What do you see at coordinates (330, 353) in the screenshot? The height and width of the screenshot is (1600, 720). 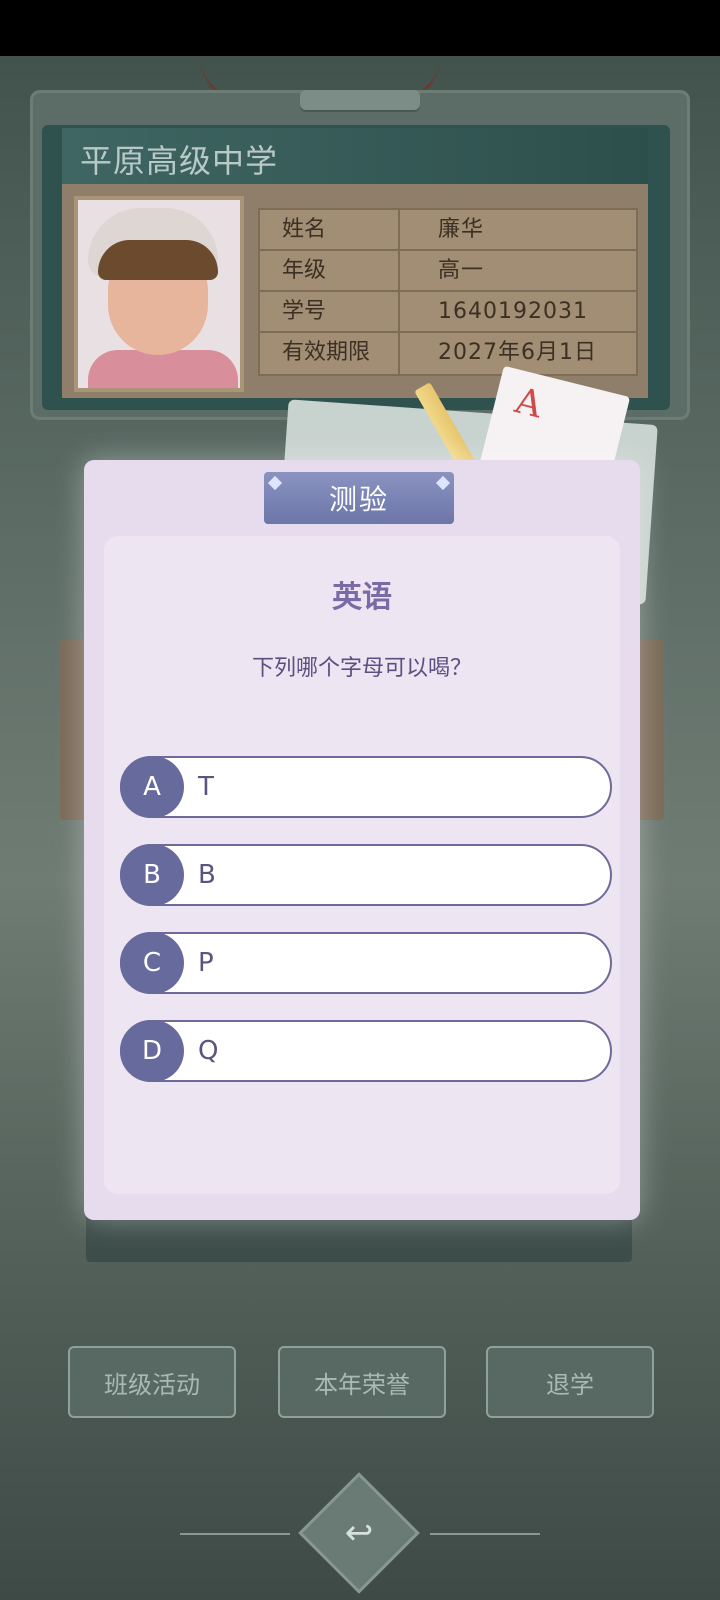 I see `info-label: 有效期限` at bounding box center [330, 353].